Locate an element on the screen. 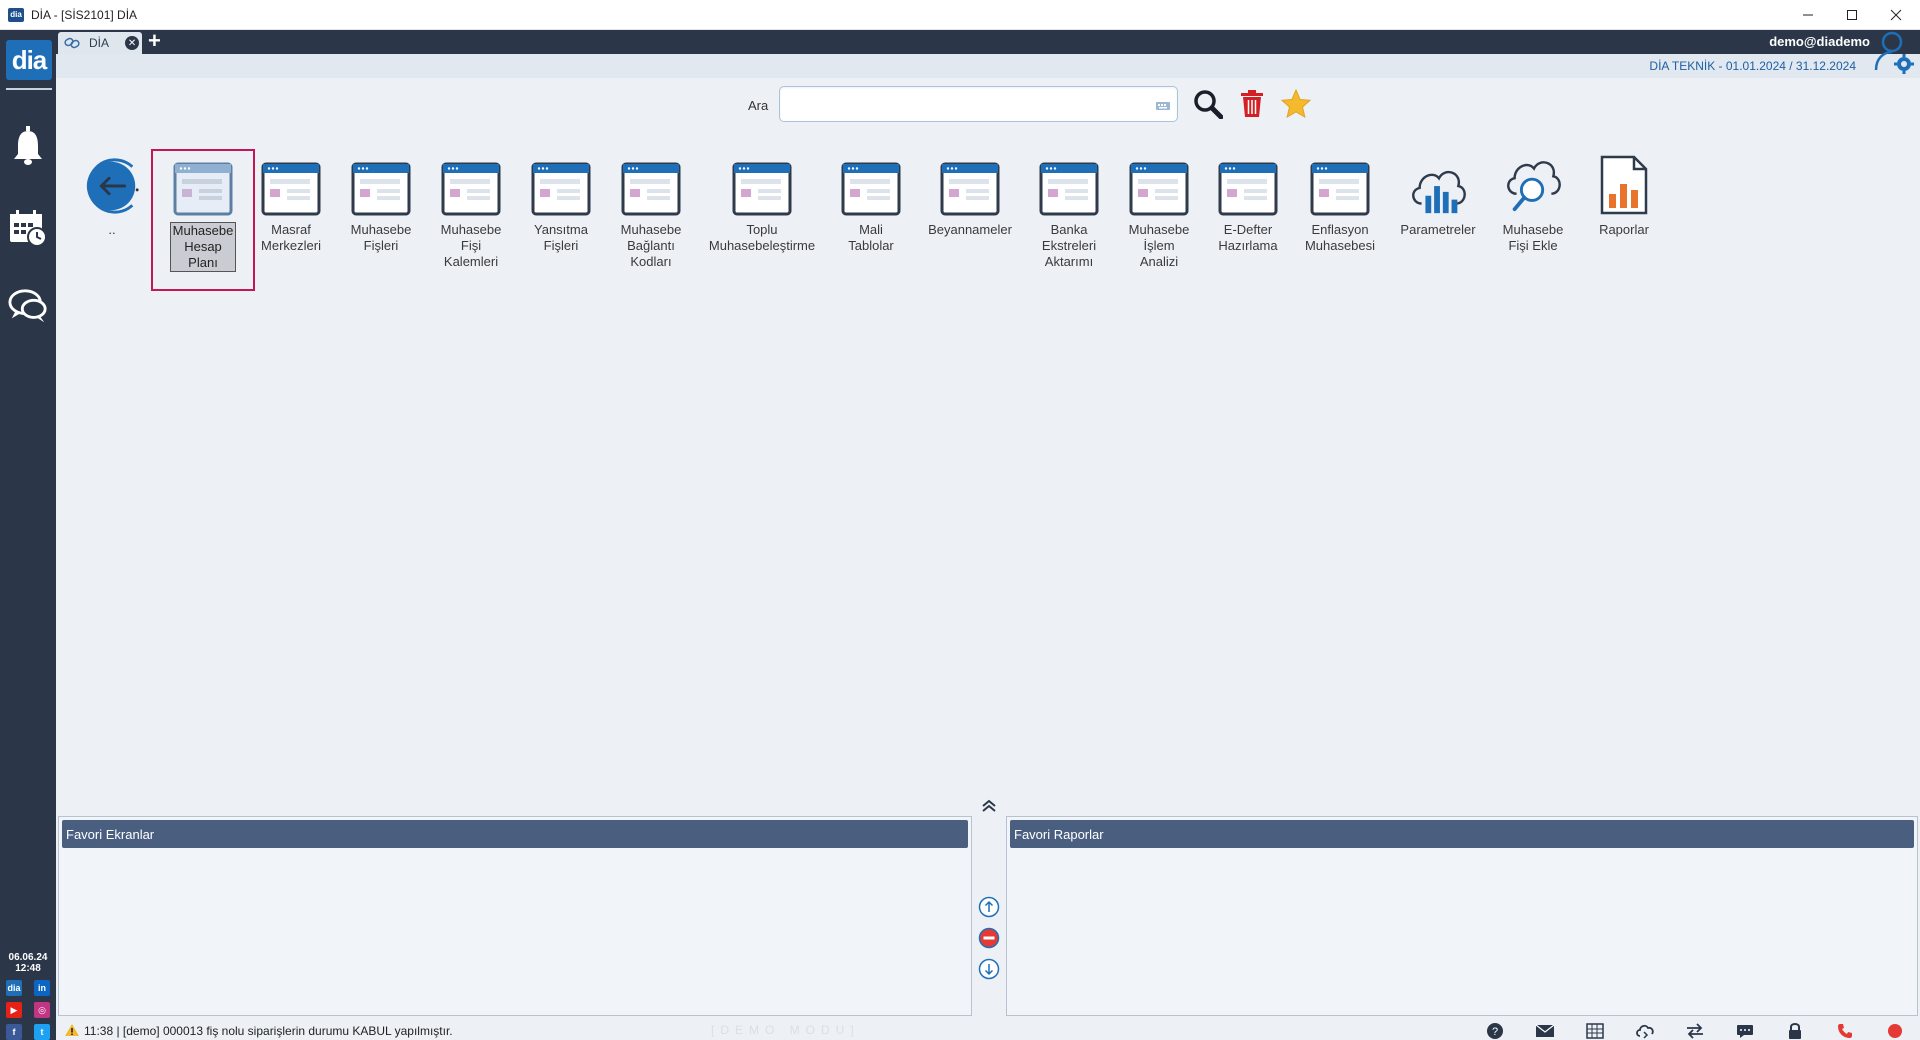 This screenshot has width=1920, height=1040. link-icon is located at coordinates (72, 43).